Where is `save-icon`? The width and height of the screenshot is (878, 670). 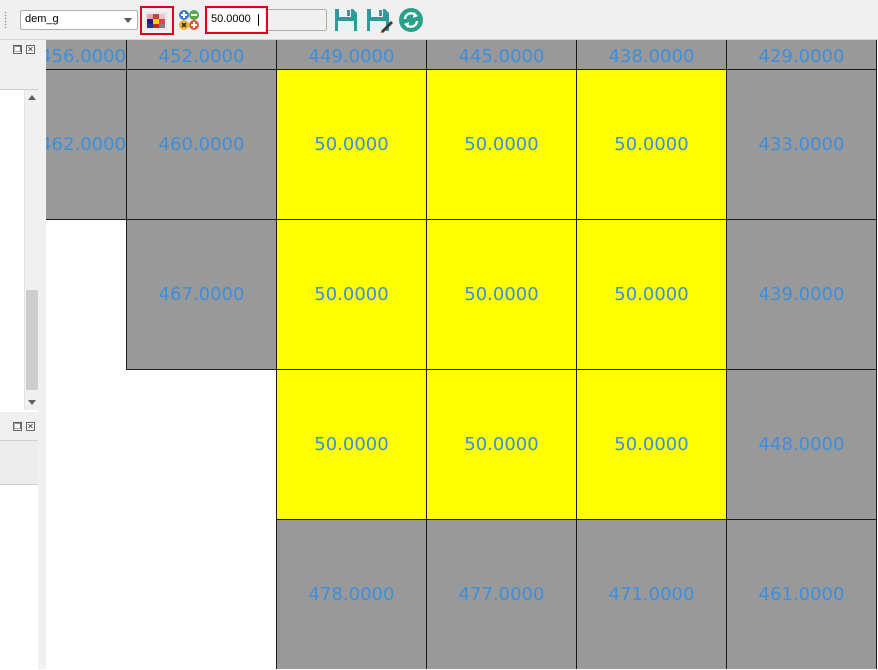 save-icon is located at coordinates (346, 20).